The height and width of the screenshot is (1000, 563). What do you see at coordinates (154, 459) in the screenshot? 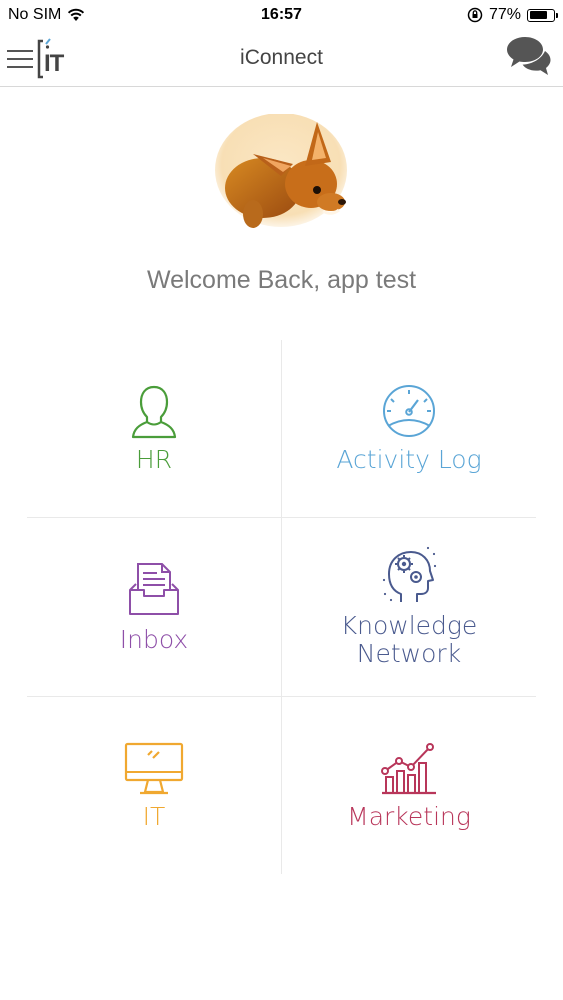
I see `tile-label: HR` at bounding box center [154, 459].